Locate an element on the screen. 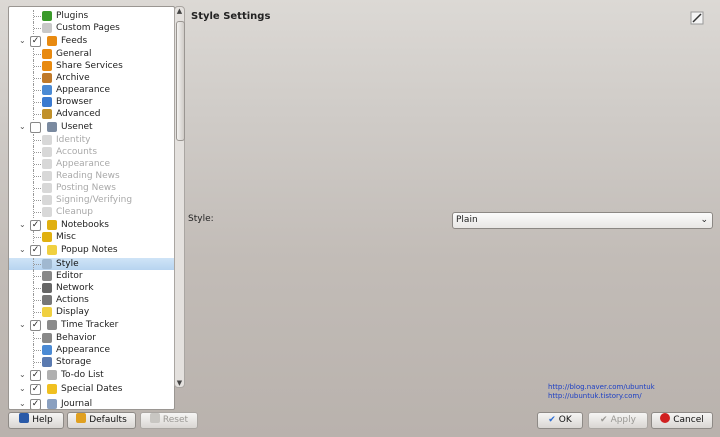  tistory-link: http://ubuntuk.tistory.com/ is located at coordinates (595, 396).